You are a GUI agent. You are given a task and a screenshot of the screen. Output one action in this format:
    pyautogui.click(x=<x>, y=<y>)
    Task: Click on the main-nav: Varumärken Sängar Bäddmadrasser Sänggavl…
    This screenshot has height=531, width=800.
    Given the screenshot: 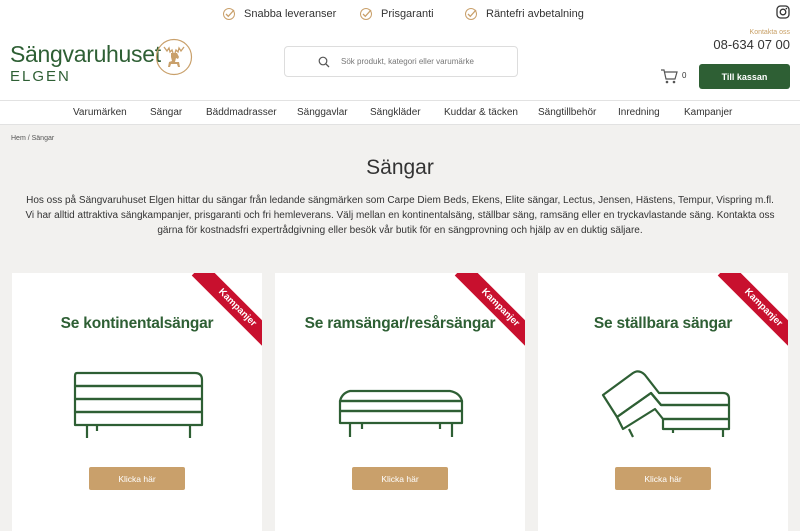 What is the action you would take?
    pyautogui.click(x=400, y=112)
    